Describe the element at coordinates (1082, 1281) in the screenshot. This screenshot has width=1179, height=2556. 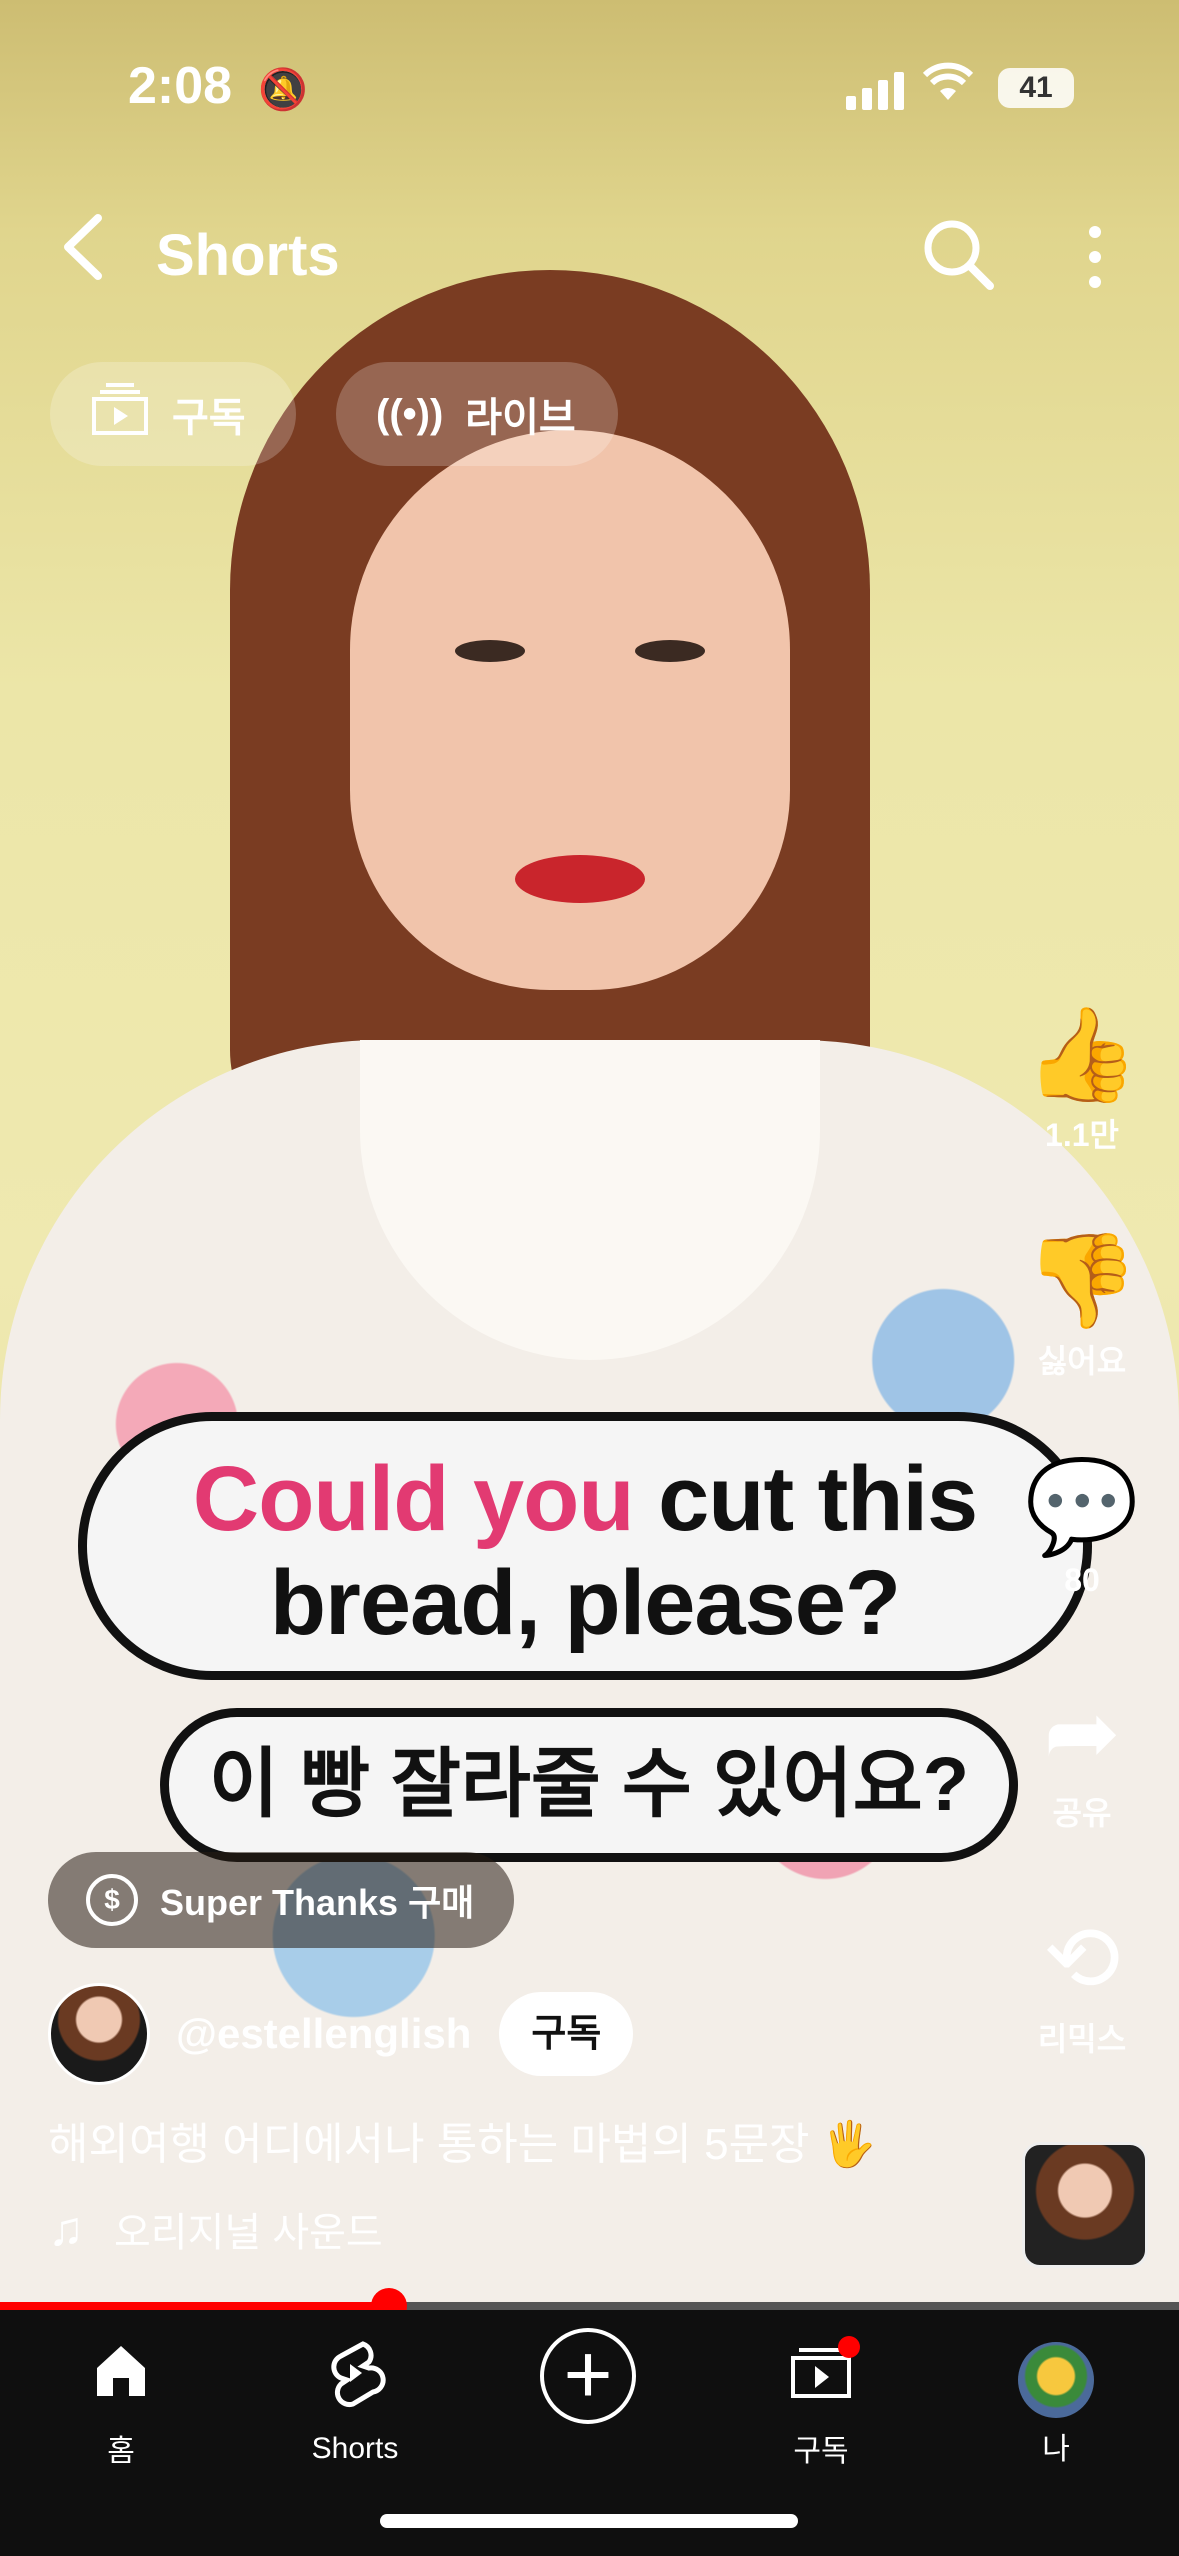
I see `thumbs-down-icon: 👎` at that location.